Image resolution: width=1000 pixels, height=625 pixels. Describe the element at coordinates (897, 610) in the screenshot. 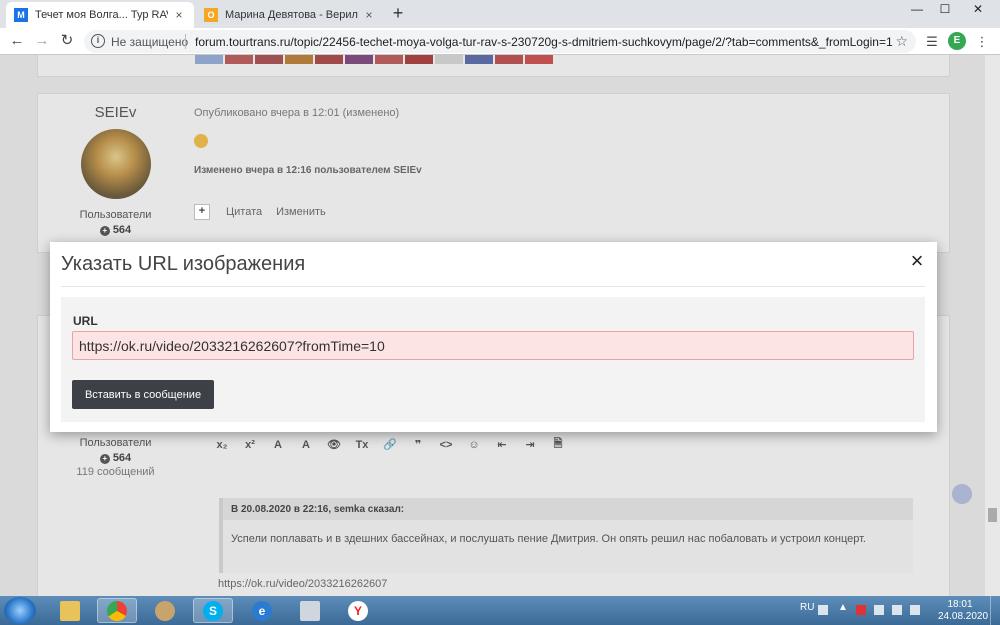

I see `network-icon` at that location.